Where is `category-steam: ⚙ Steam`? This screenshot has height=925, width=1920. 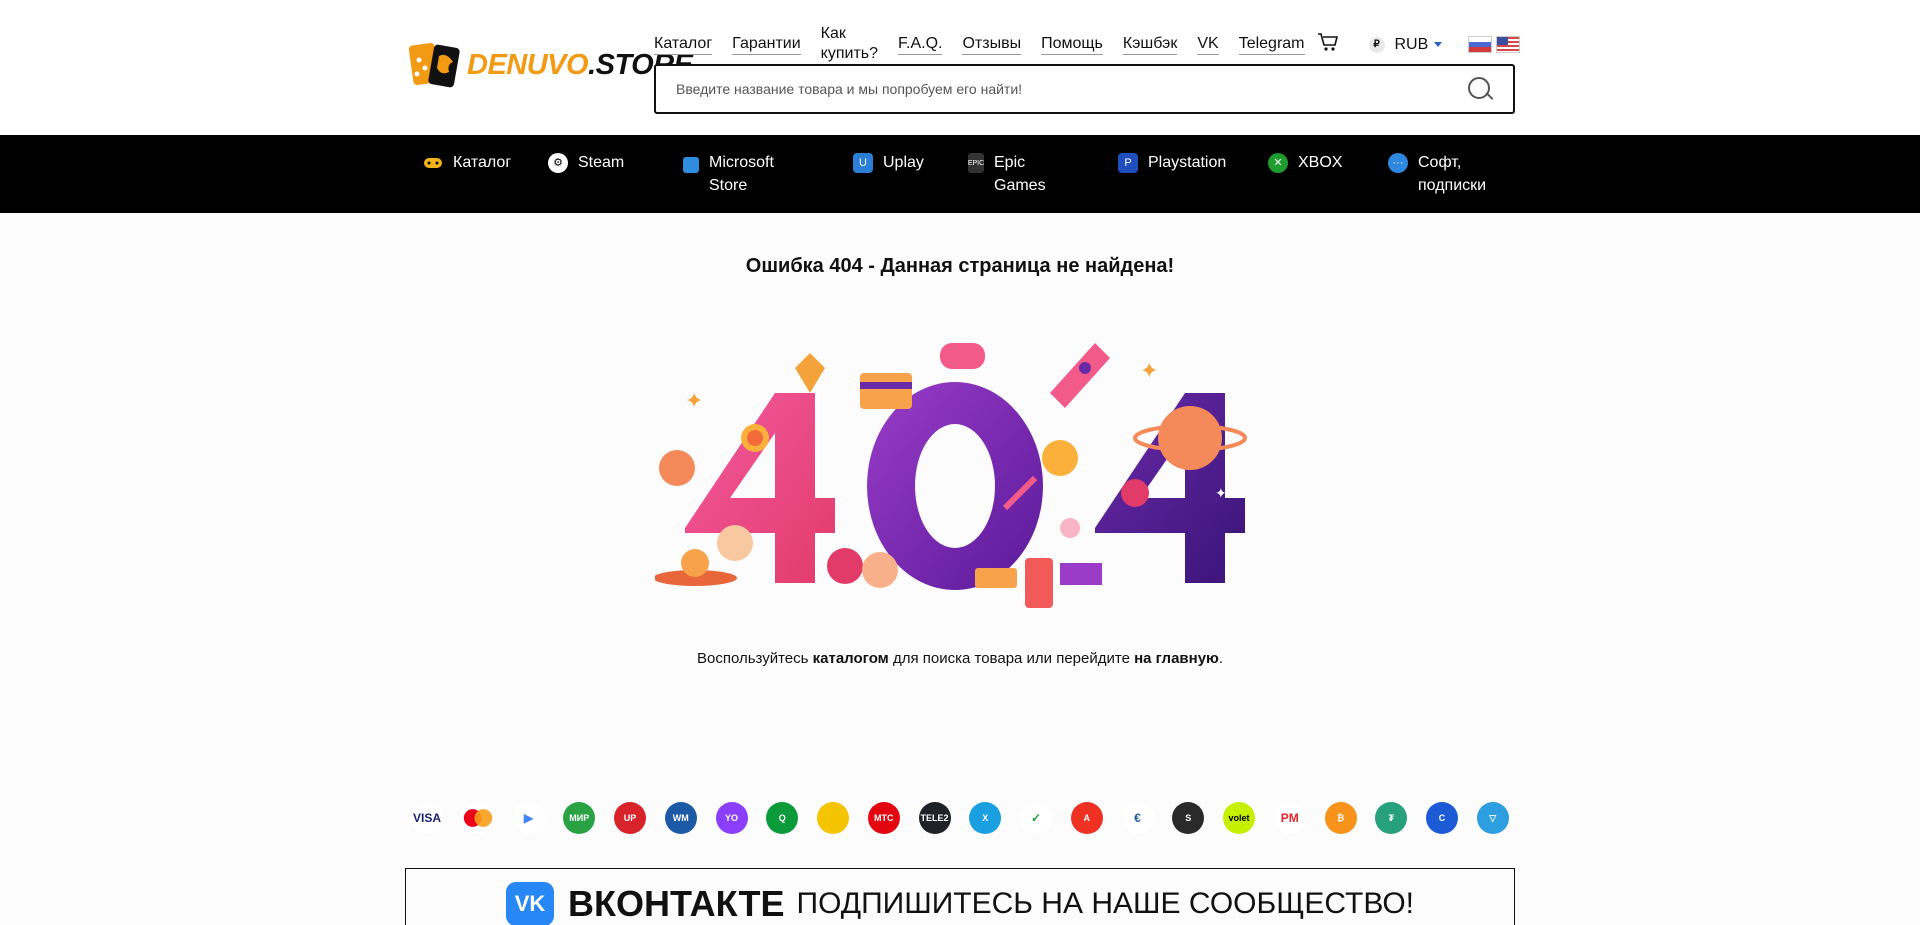
category-steam: ⚙ Steam is located at coordinates (605, 162).